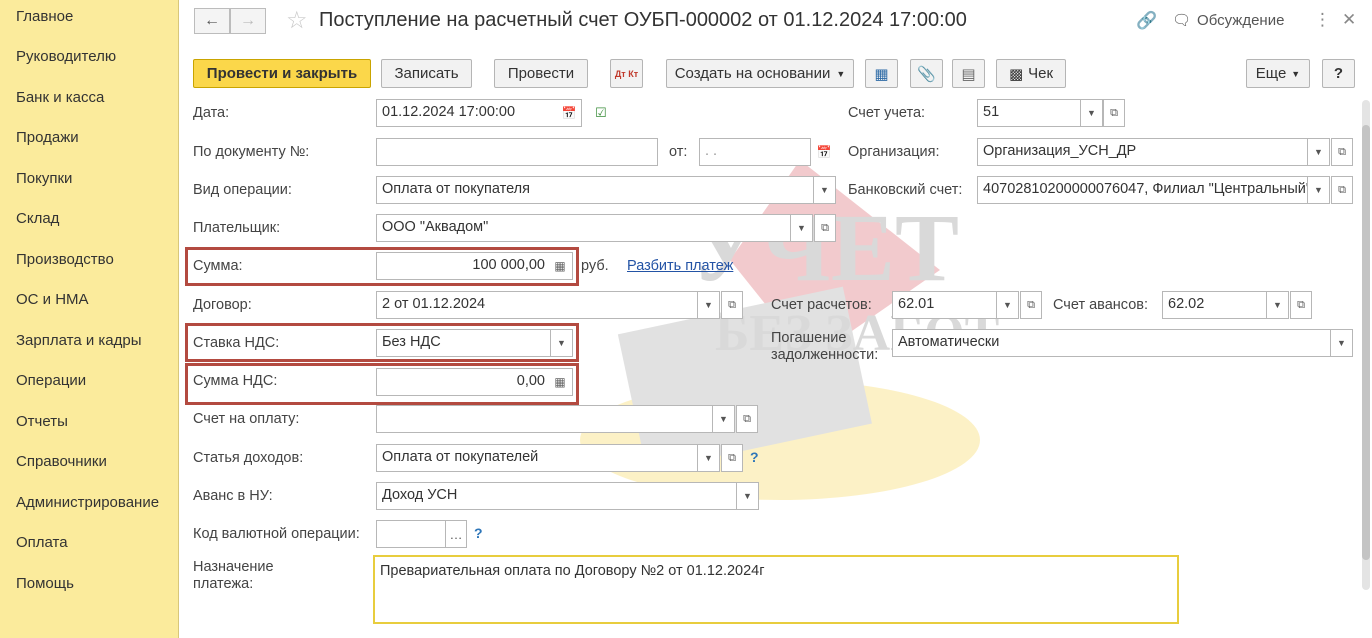 This screenshot has width=1372, height=638. Describe the element at coordinates (51, 380) in the screenshot. I see `sidebar-item-operations: Операции` at that location.